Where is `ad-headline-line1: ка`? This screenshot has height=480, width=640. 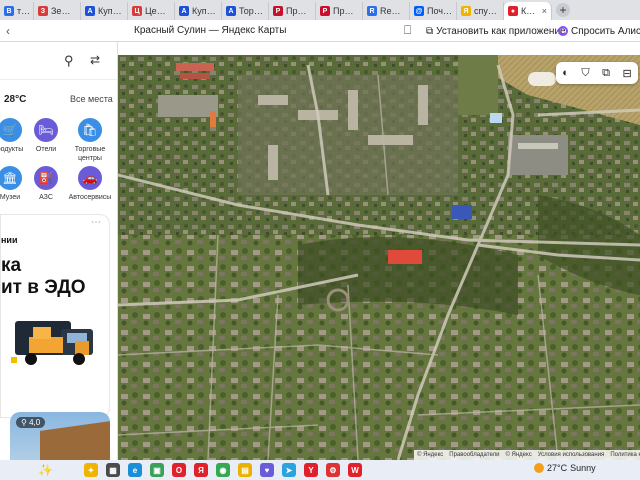 ad-headline-line1: ка is located at coordinates (11, 265).